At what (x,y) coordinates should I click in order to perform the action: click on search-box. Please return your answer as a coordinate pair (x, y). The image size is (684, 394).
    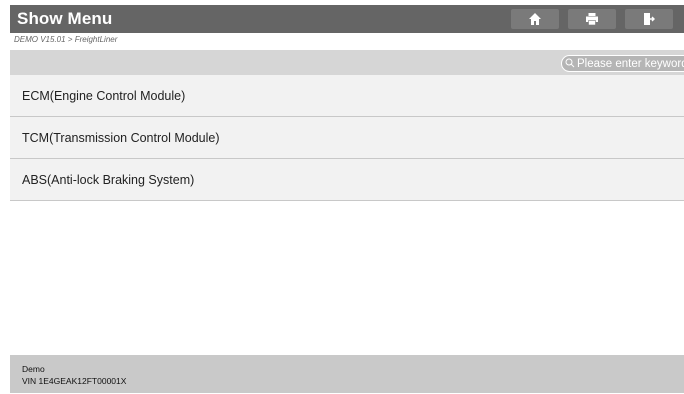
    Looking at the image, I should click on (622, 63).